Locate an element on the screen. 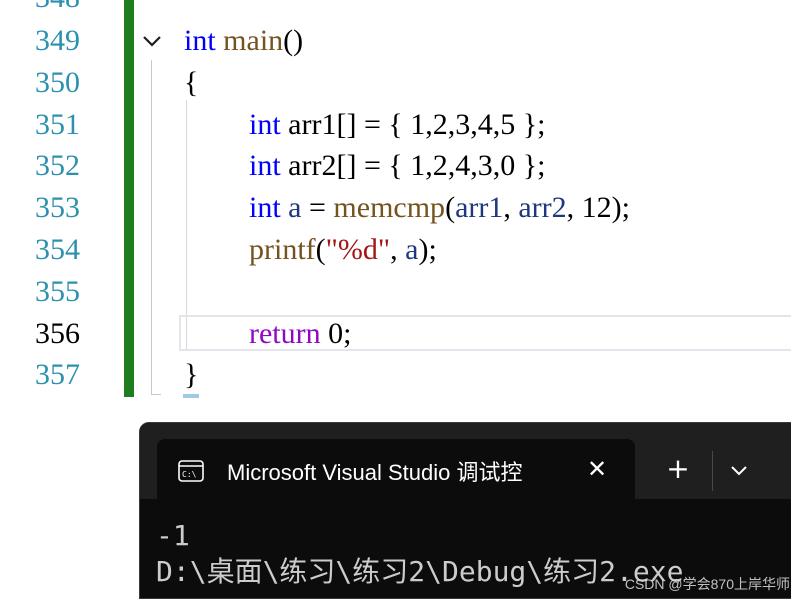 The width and height of the screenshot is (791, 599). variable: arr2 is located at coordinates (542, 207).